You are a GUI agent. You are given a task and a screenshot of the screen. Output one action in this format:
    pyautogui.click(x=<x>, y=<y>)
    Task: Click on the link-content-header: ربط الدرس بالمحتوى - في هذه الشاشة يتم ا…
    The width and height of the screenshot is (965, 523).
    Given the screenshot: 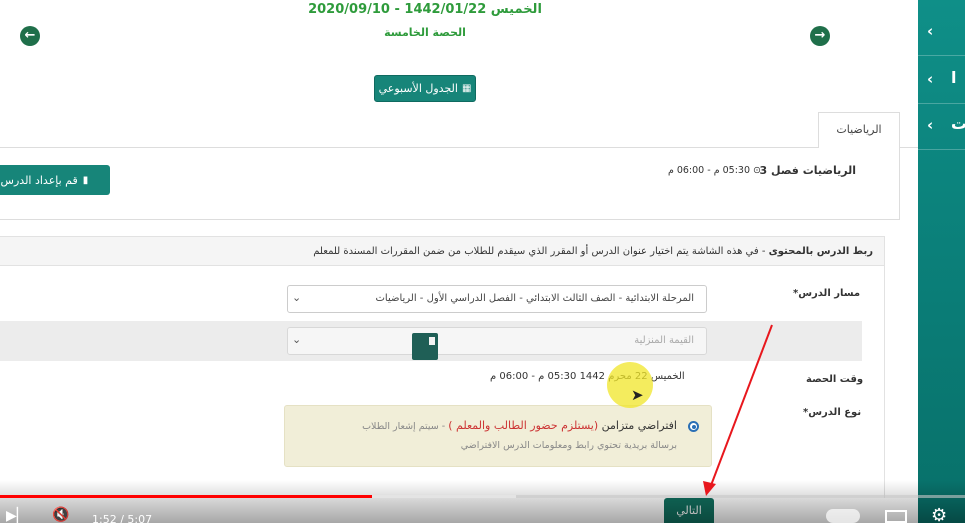 What is the action you would take?
    pyautogui.click(x=442, y=251)
    